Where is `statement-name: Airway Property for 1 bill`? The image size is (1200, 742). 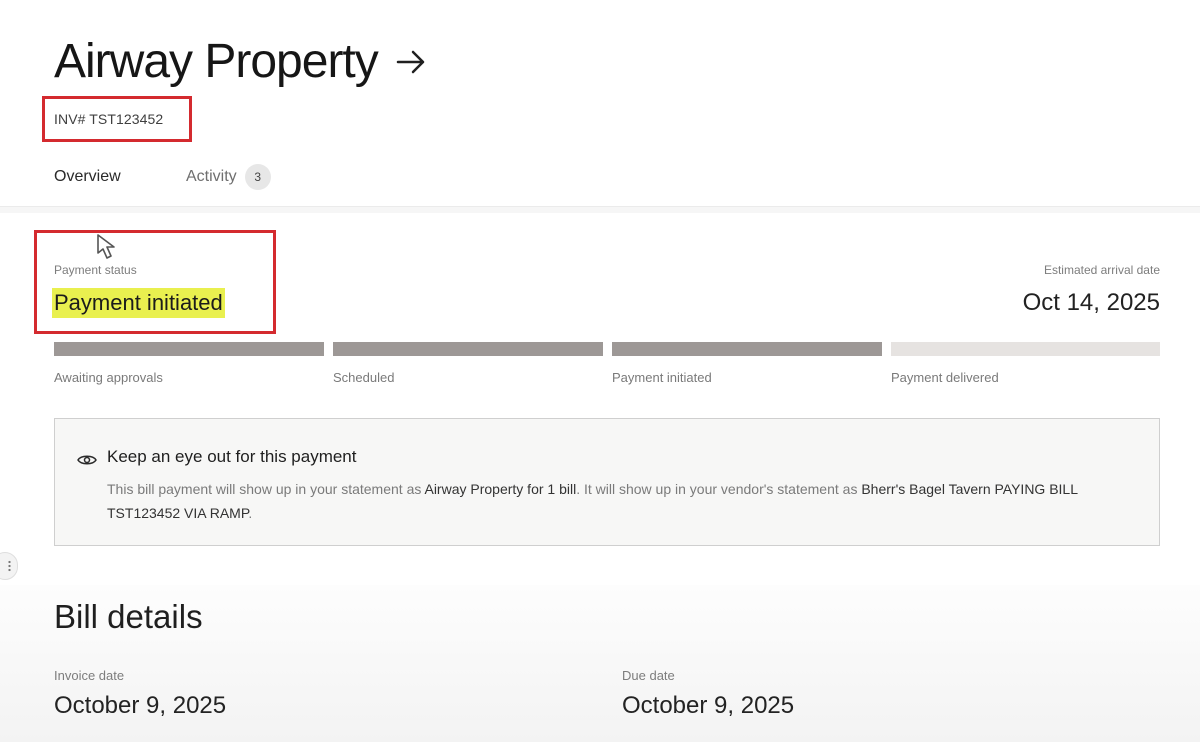 statement-name: Airway Property for 1 bill is located at coordinates (500, 489).